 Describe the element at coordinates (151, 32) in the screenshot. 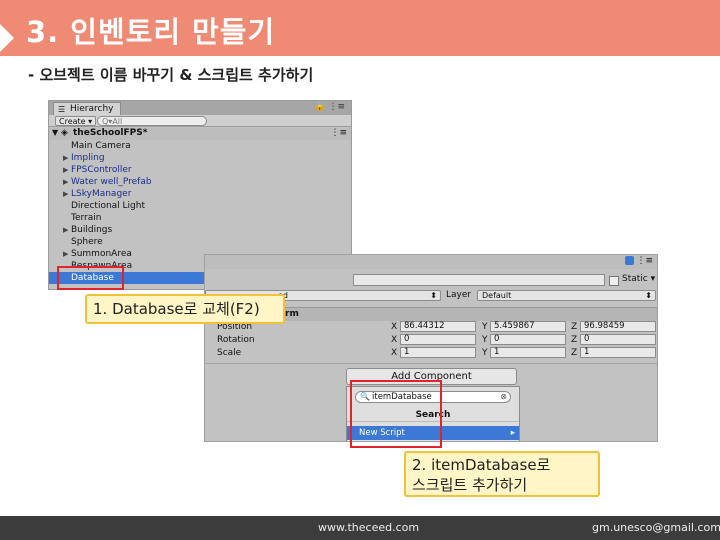

I see `slide-title: 3. 인벤토리 만들기` at that location.